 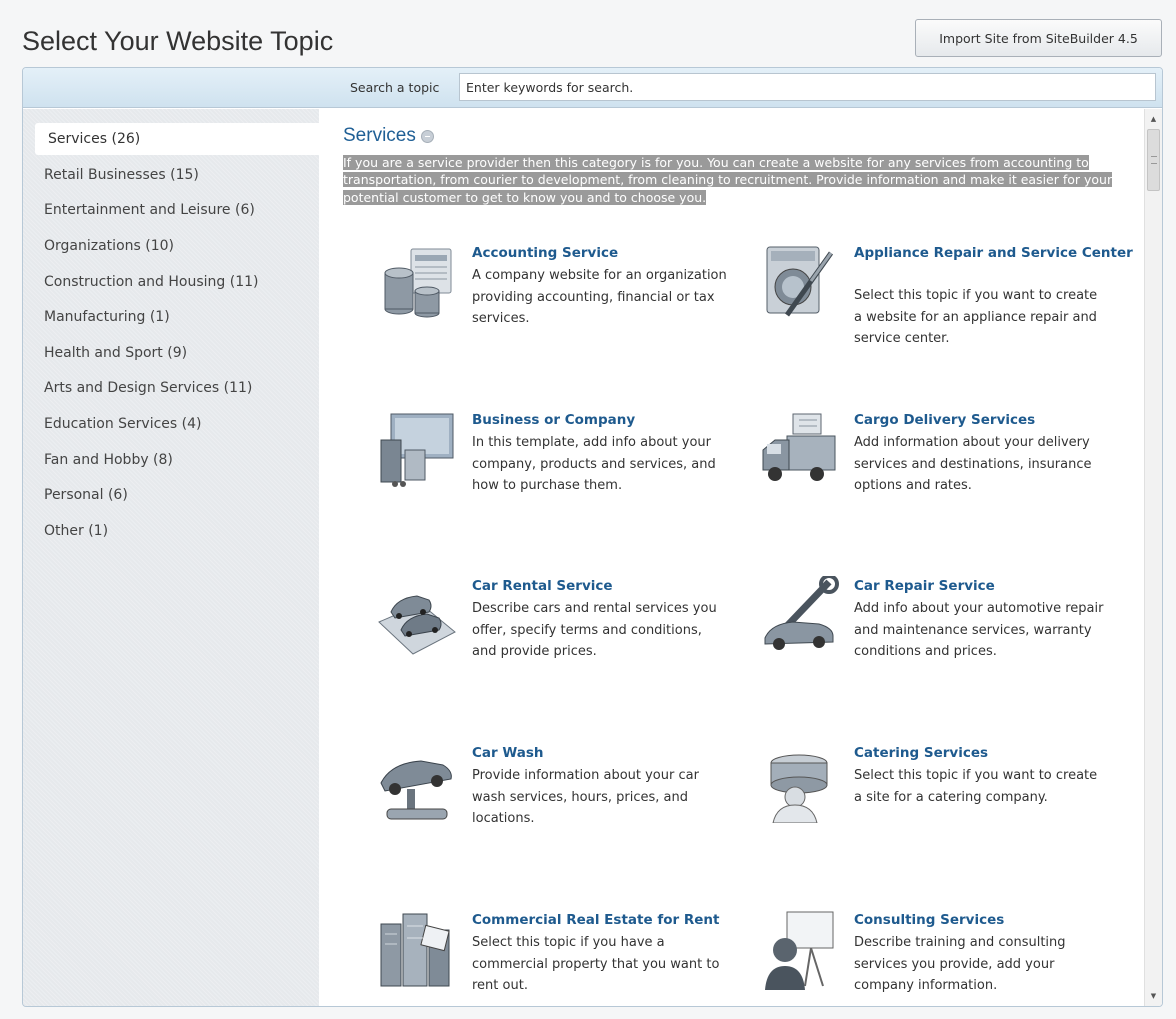 What do you see at coordinates (177, 139) in the screenshot?
I see `sidebar-item-services: Services (26)` at bounding box center [177, 139].